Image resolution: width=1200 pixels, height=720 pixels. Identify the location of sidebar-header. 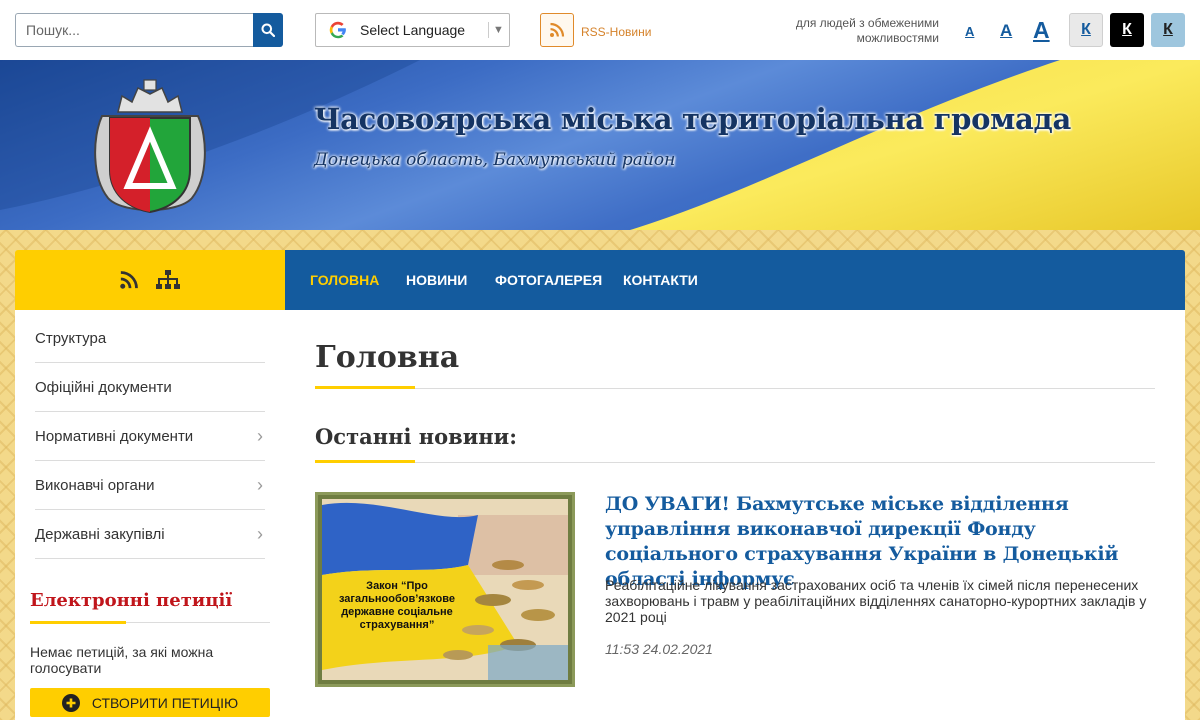
(150, 280).